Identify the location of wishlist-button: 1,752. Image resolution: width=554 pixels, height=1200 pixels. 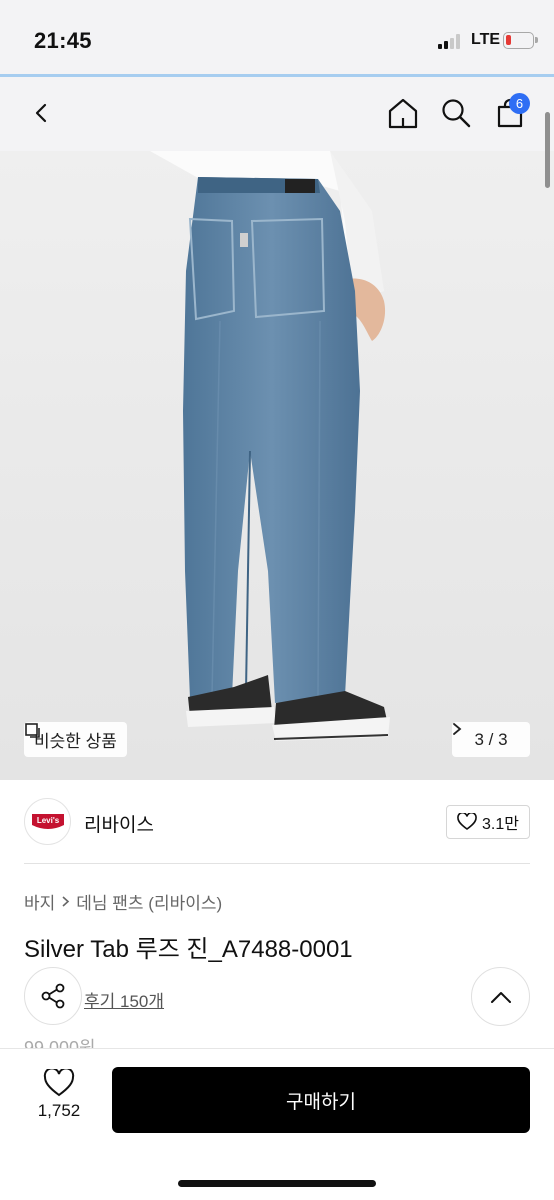
(59, 1101).